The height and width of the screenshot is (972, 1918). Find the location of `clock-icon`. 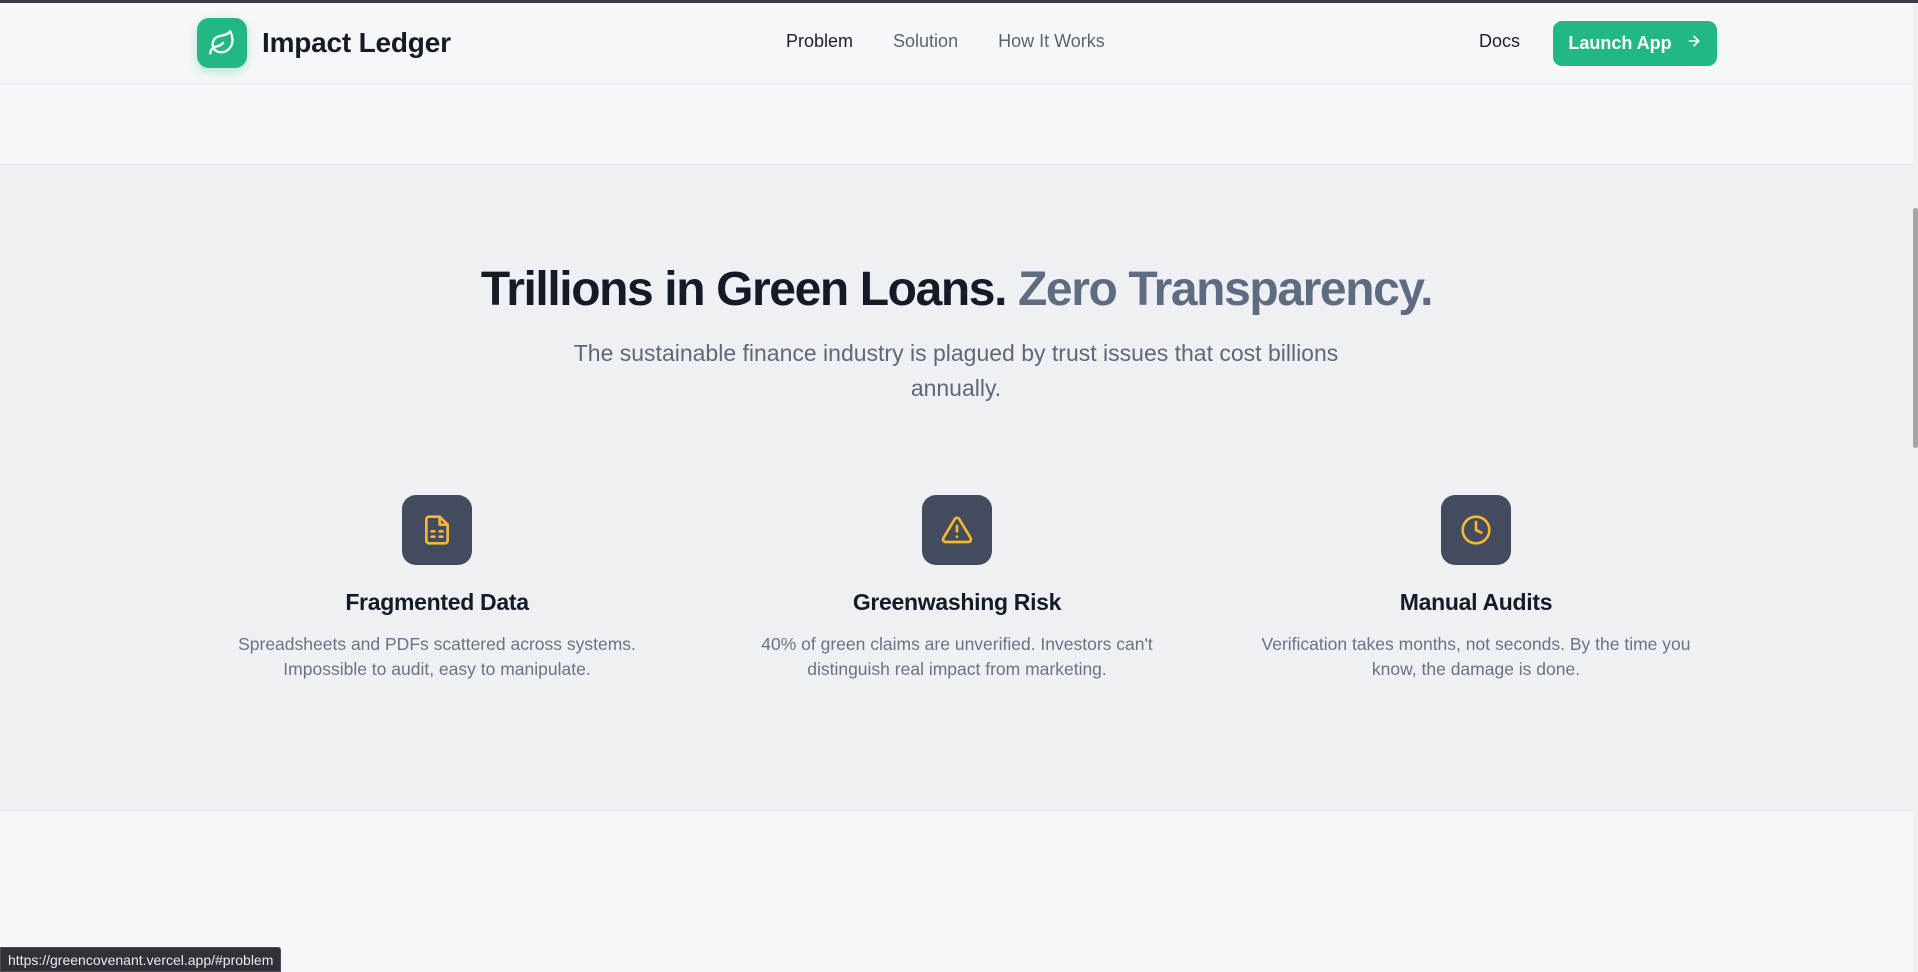

clock-icon is located at coordinates (1476, 530).